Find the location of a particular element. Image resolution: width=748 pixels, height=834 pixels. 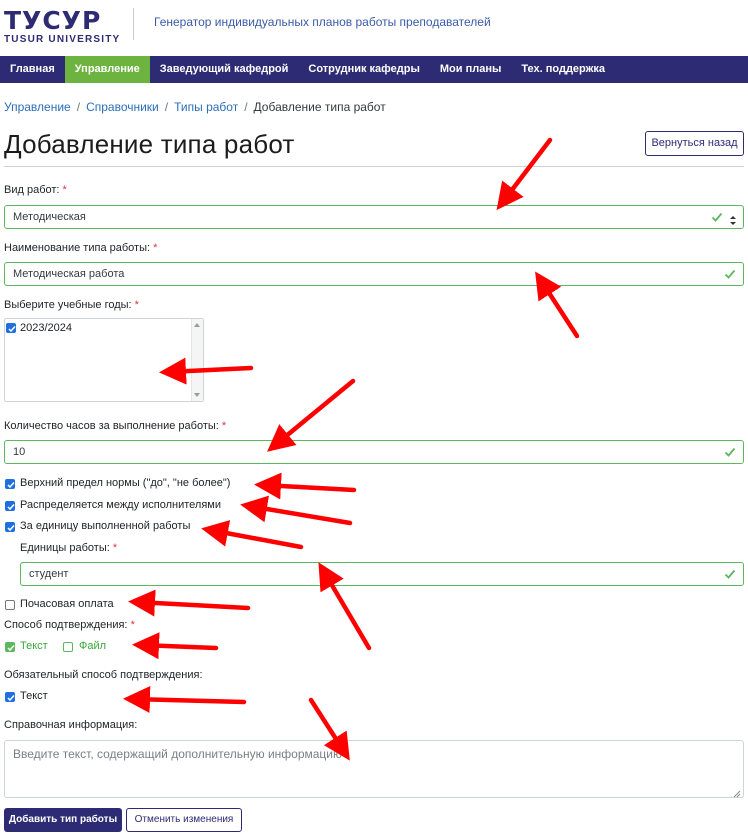

tusur-logo: ТУСУР TUSUR UNIVERSITY is located at coordinates (62, 26).